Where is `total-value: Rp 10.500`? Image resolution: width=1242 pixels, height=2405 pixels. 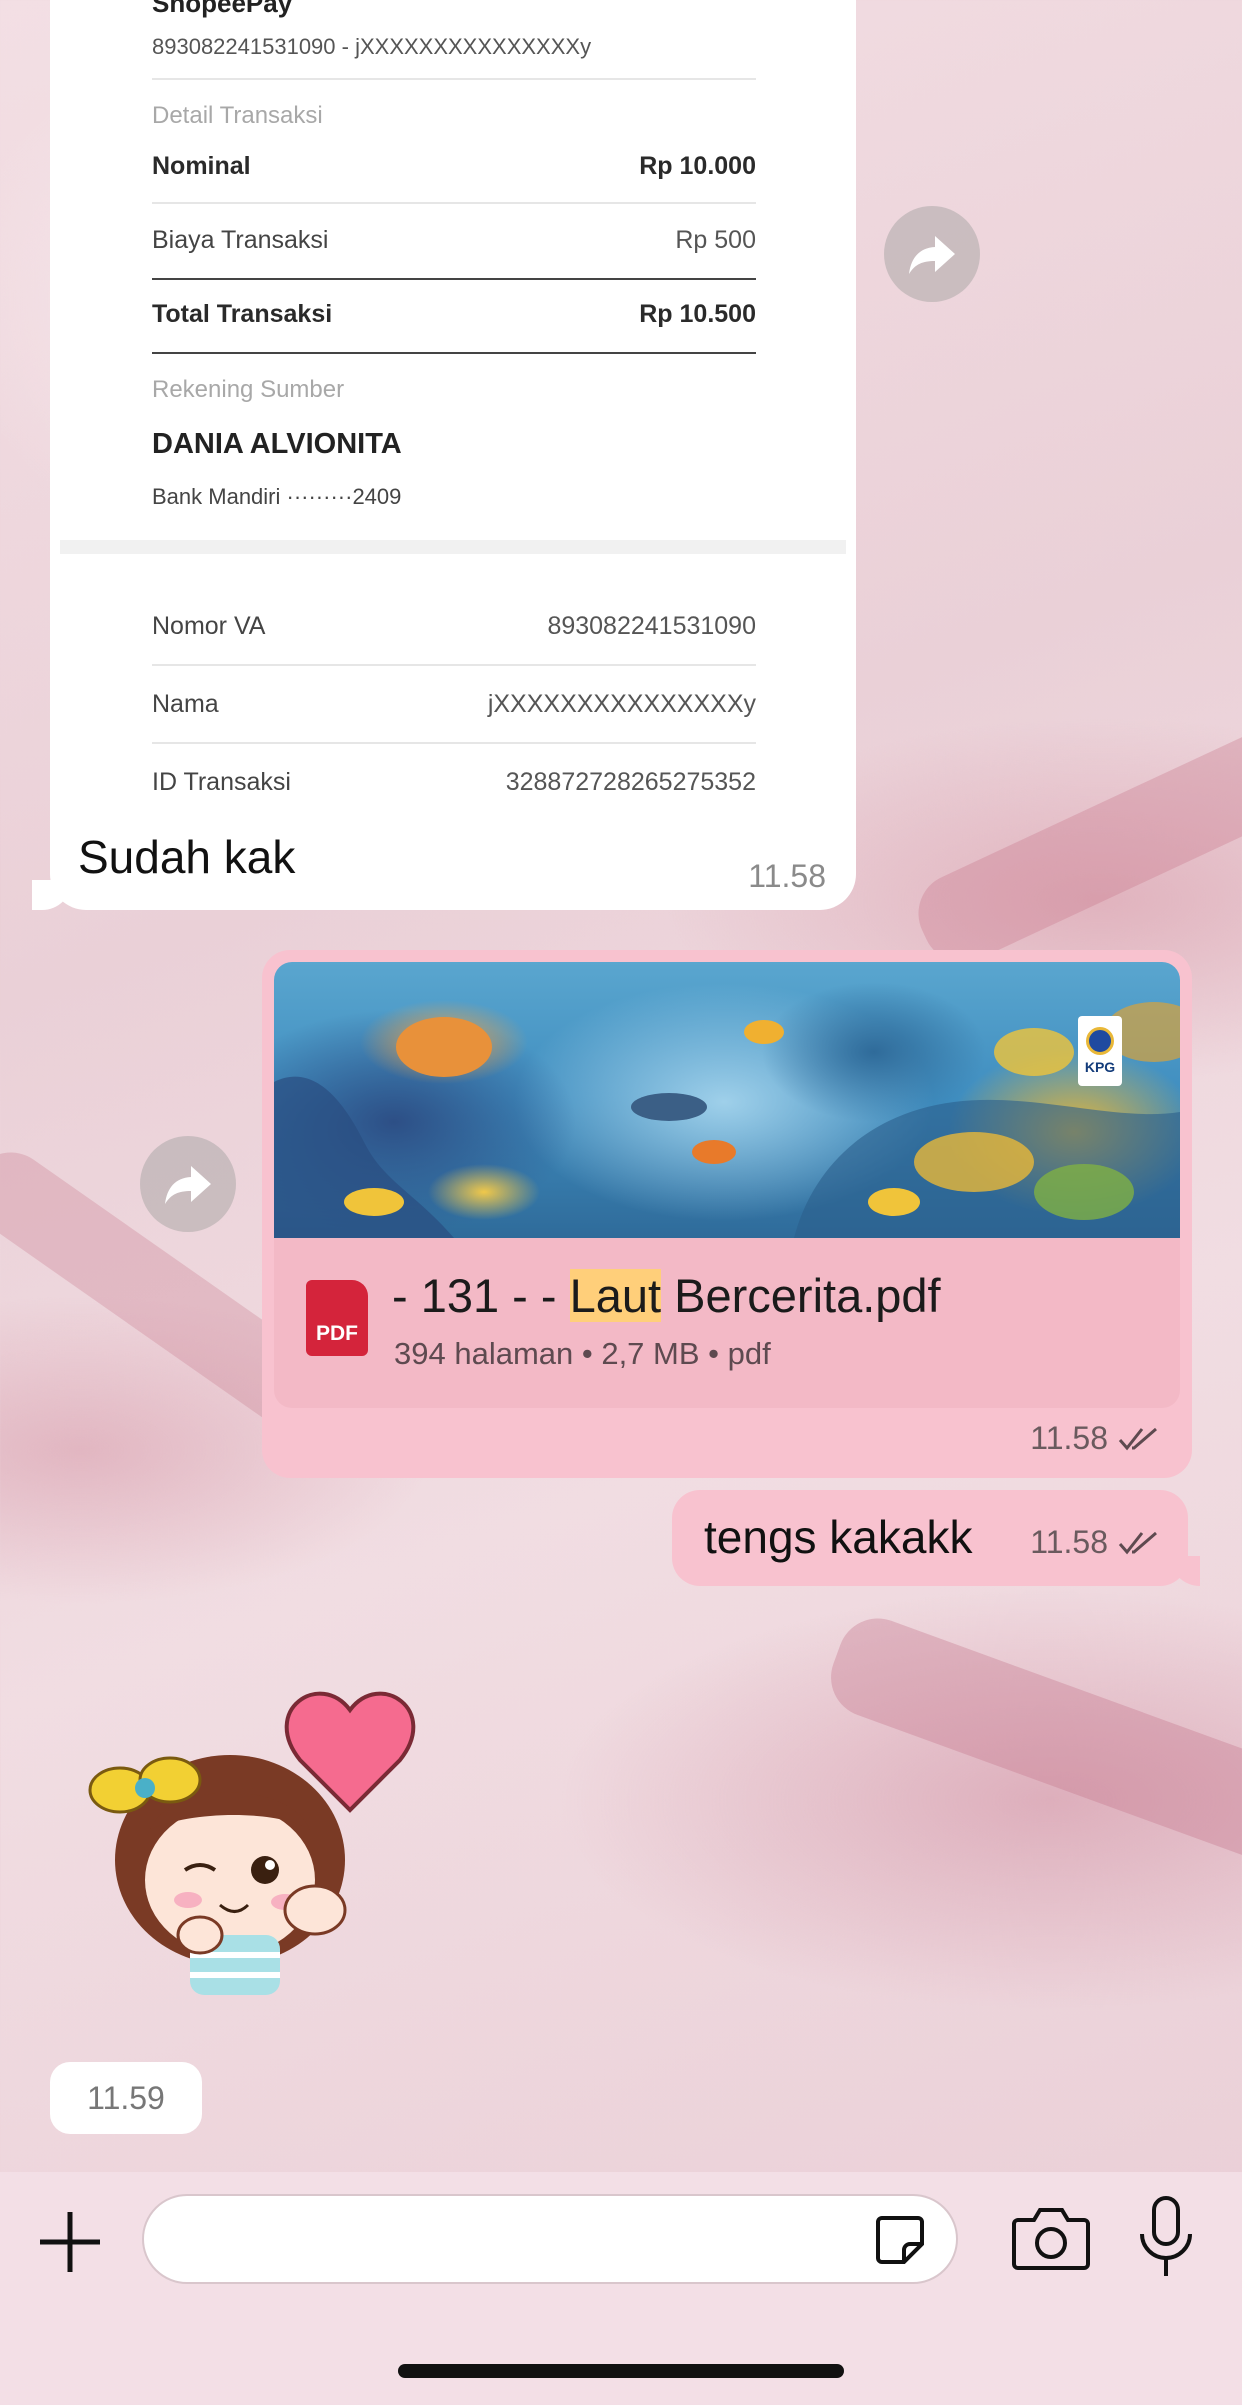 total-value: Rp 10.500 is located at coordinates (697, 314).